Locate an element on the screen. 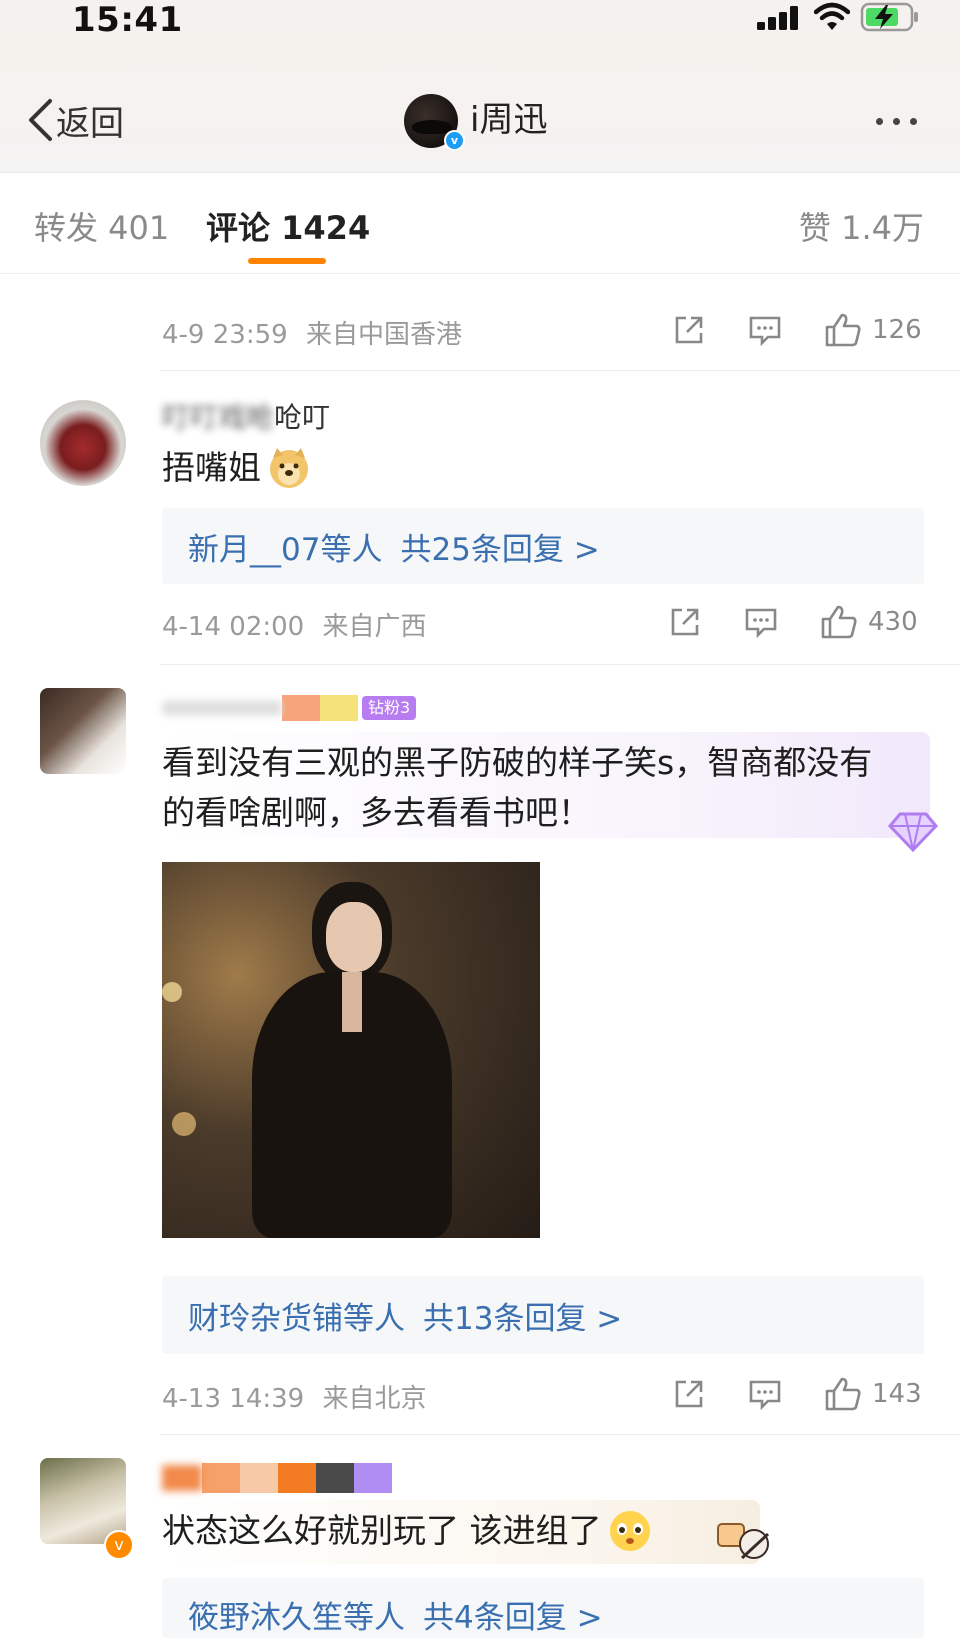  tab-repost: 转发 401 is located at coordinates (101, 226).